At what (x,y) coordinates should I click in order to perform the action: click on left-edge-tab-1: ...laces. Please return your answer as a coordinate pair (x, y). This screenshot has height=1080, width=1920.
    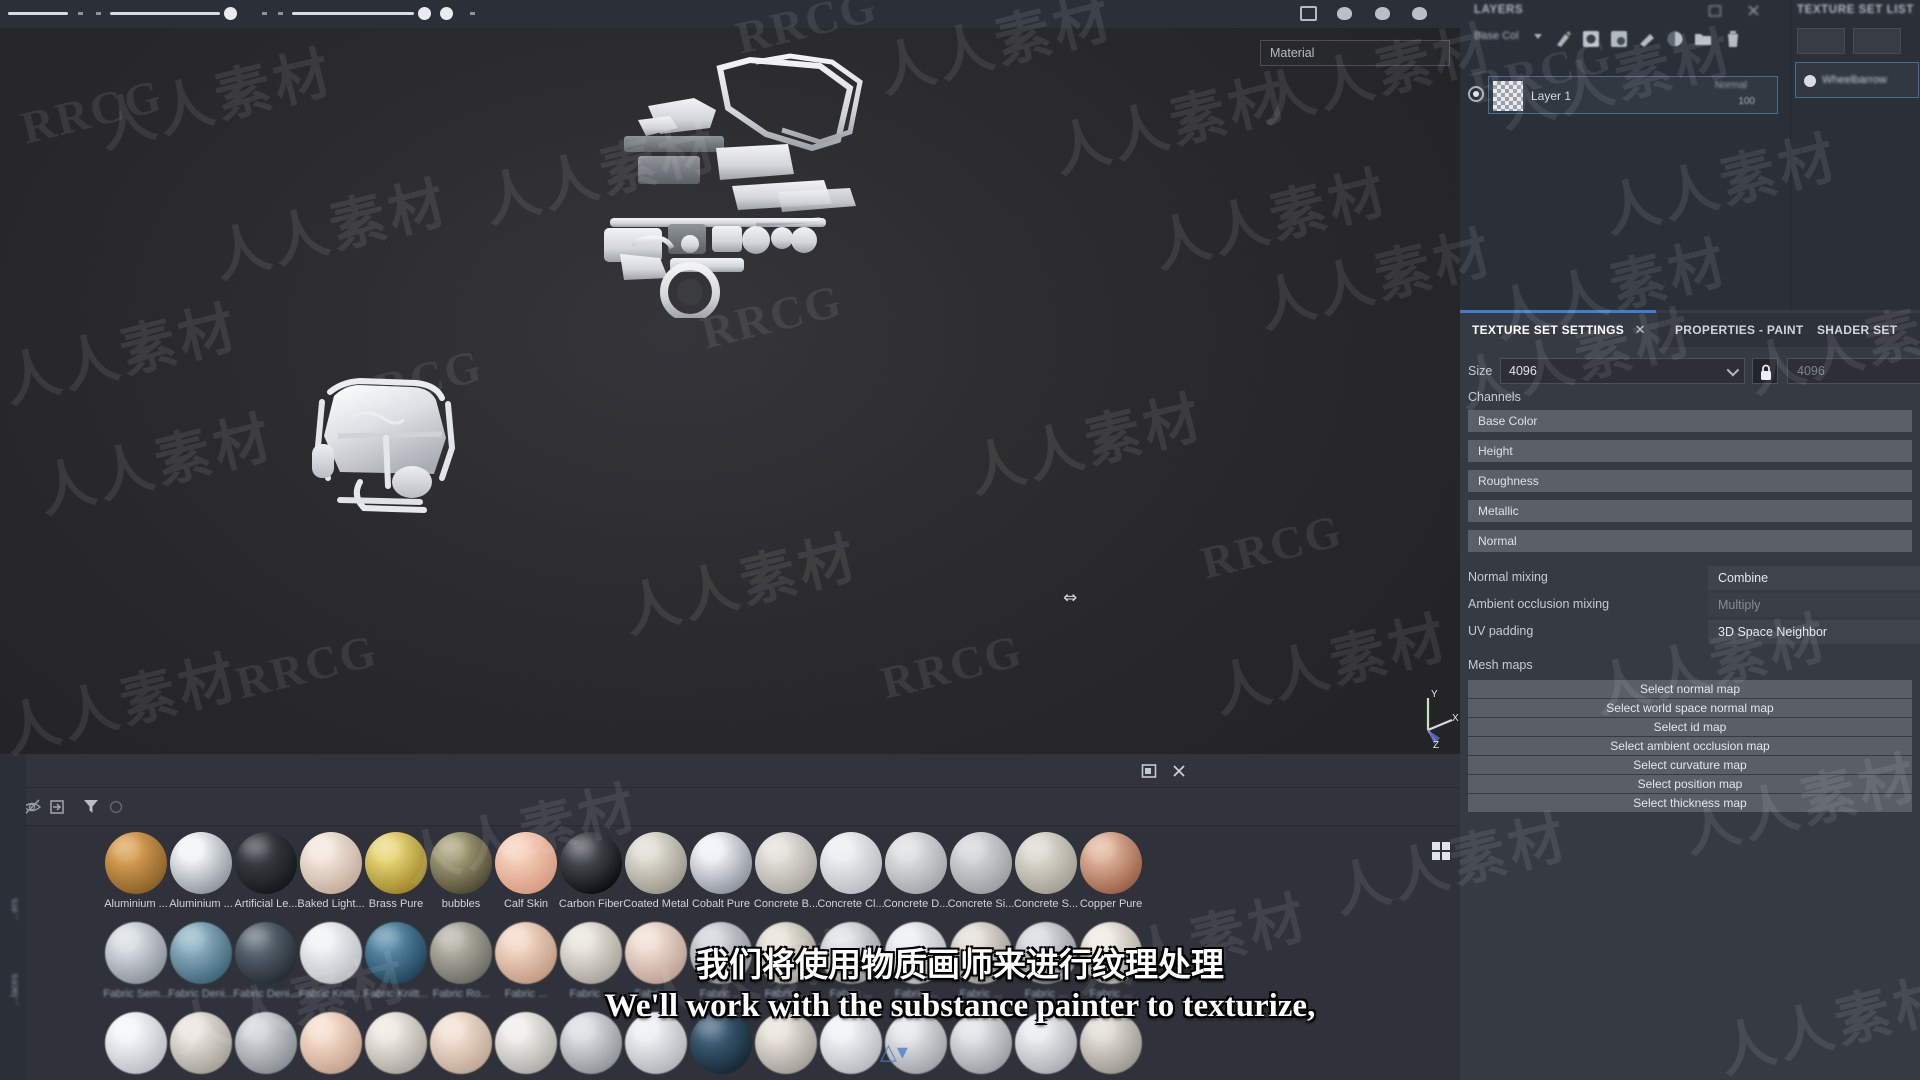
    Looking at the image, I should click on (15, 990).